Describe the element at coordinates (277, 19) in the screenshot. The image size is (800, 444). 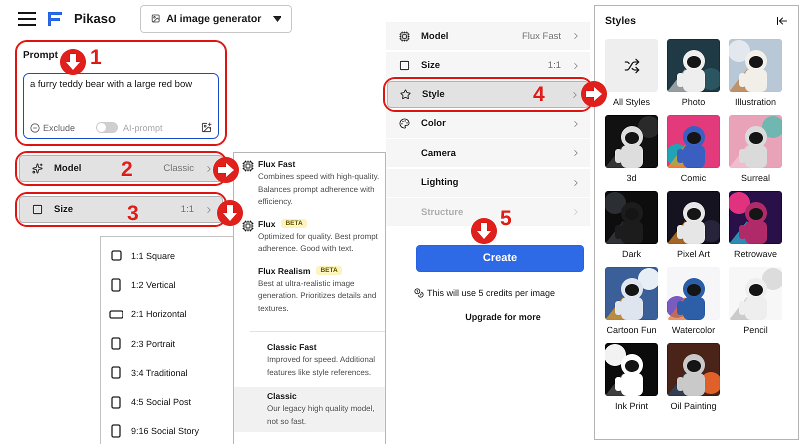
I see `caret-icon` at that location.